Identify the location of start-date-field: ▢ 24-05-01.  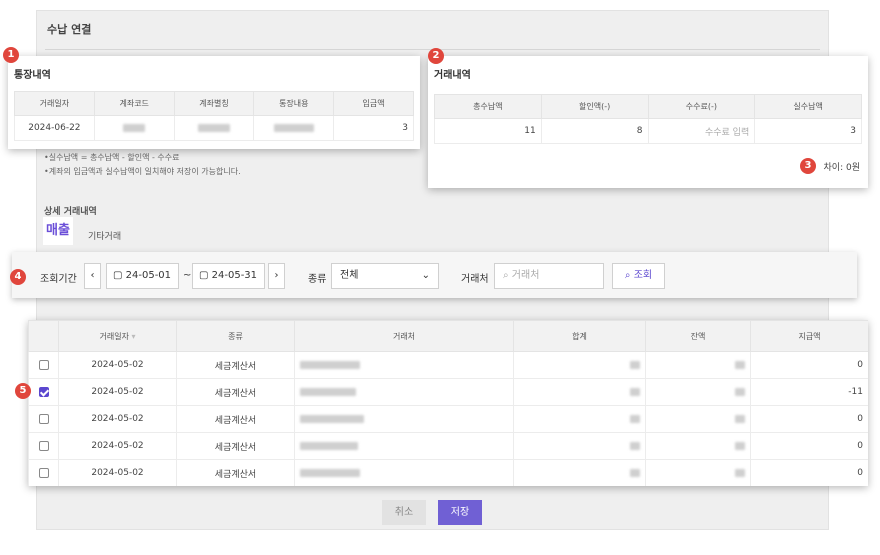
(142, 276).